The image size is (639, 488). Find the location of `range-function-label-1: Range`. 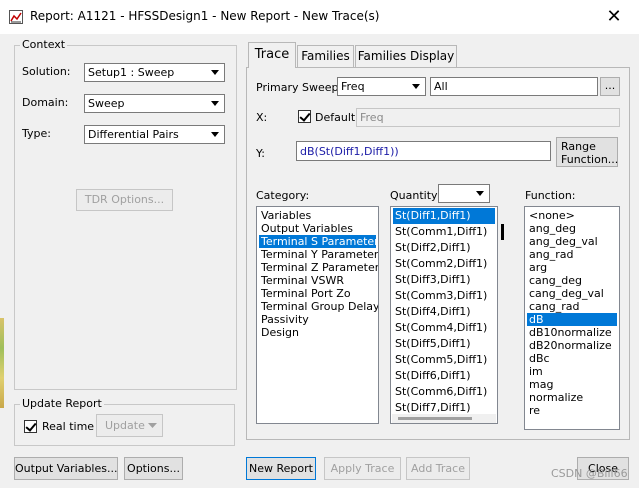

range-function-label-1: Range is located at coordinates (578, 146).